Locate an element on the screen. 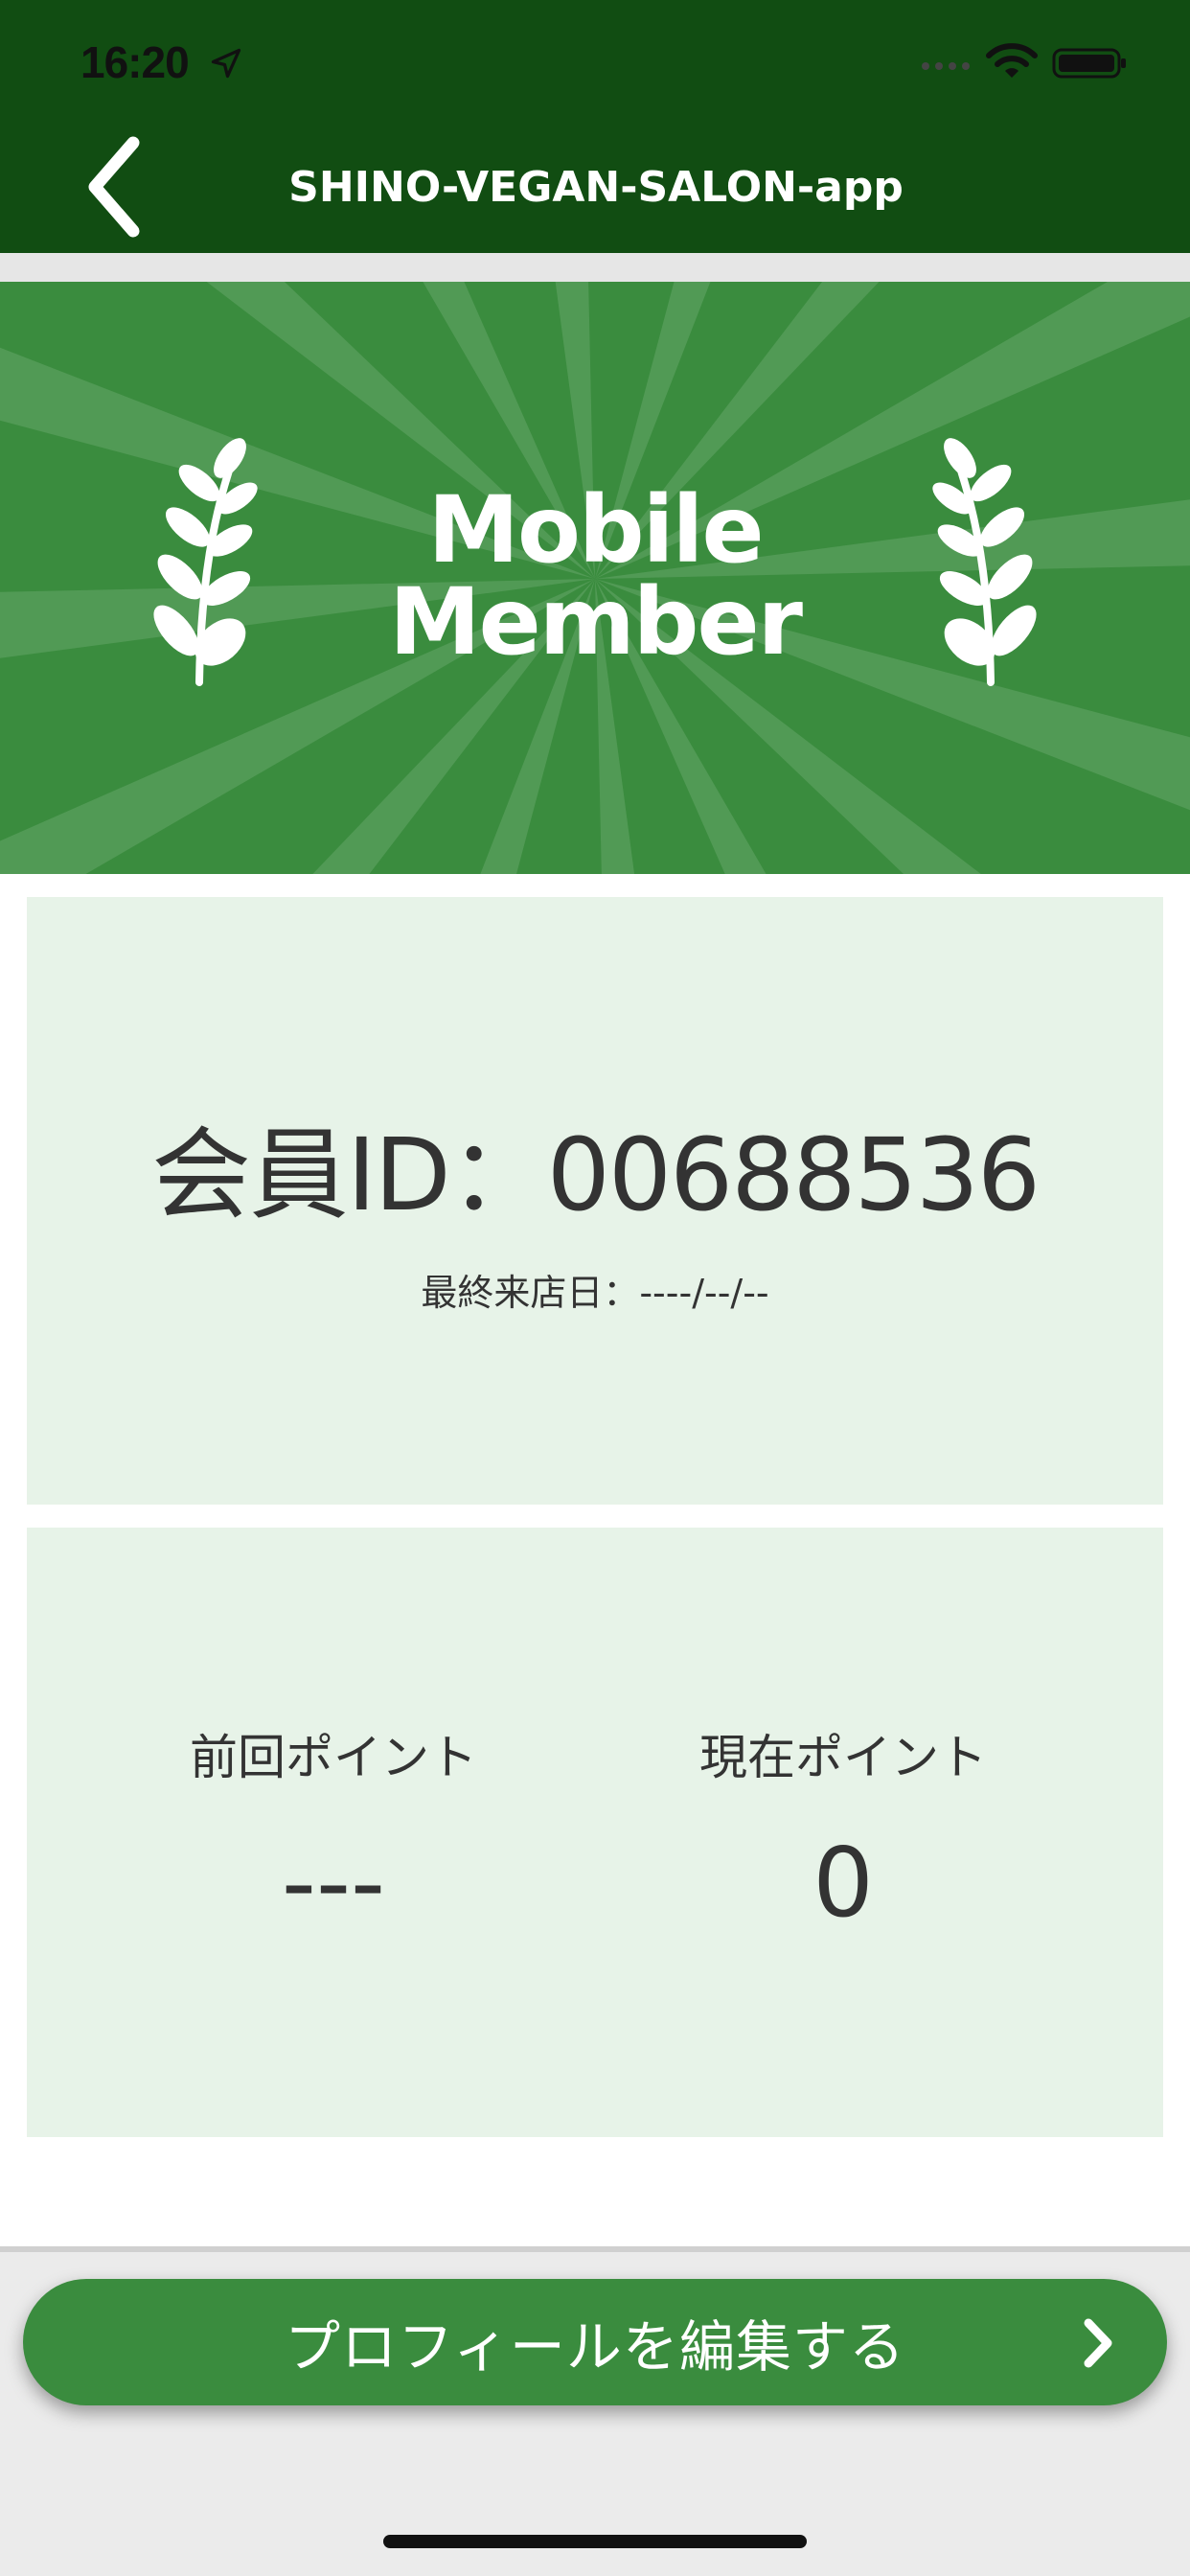 The height and width of the screenshot is (2576, 1190). top-bar: 16:20 SHINO-VEGAN-SALON-app is located at coordinates (595, 126).